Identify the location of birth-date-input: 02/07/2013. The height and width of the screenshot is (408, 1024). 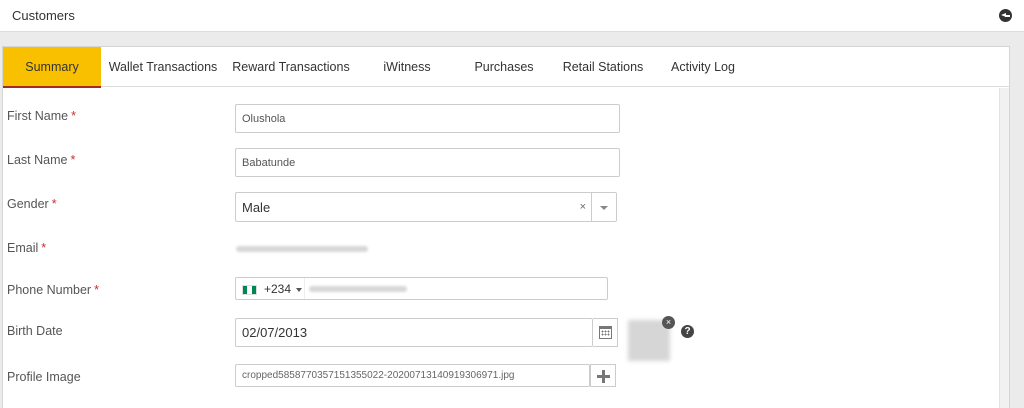
(414, 332).